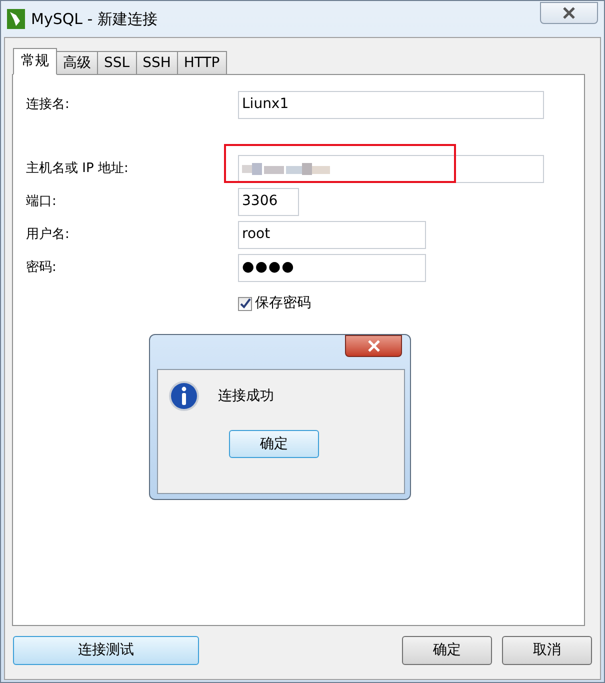 The height and width of the screenshot is (683, 605). Describe the element at coordinates (268, 202) in the screenshot. I see `input-field: 3306` at that location.